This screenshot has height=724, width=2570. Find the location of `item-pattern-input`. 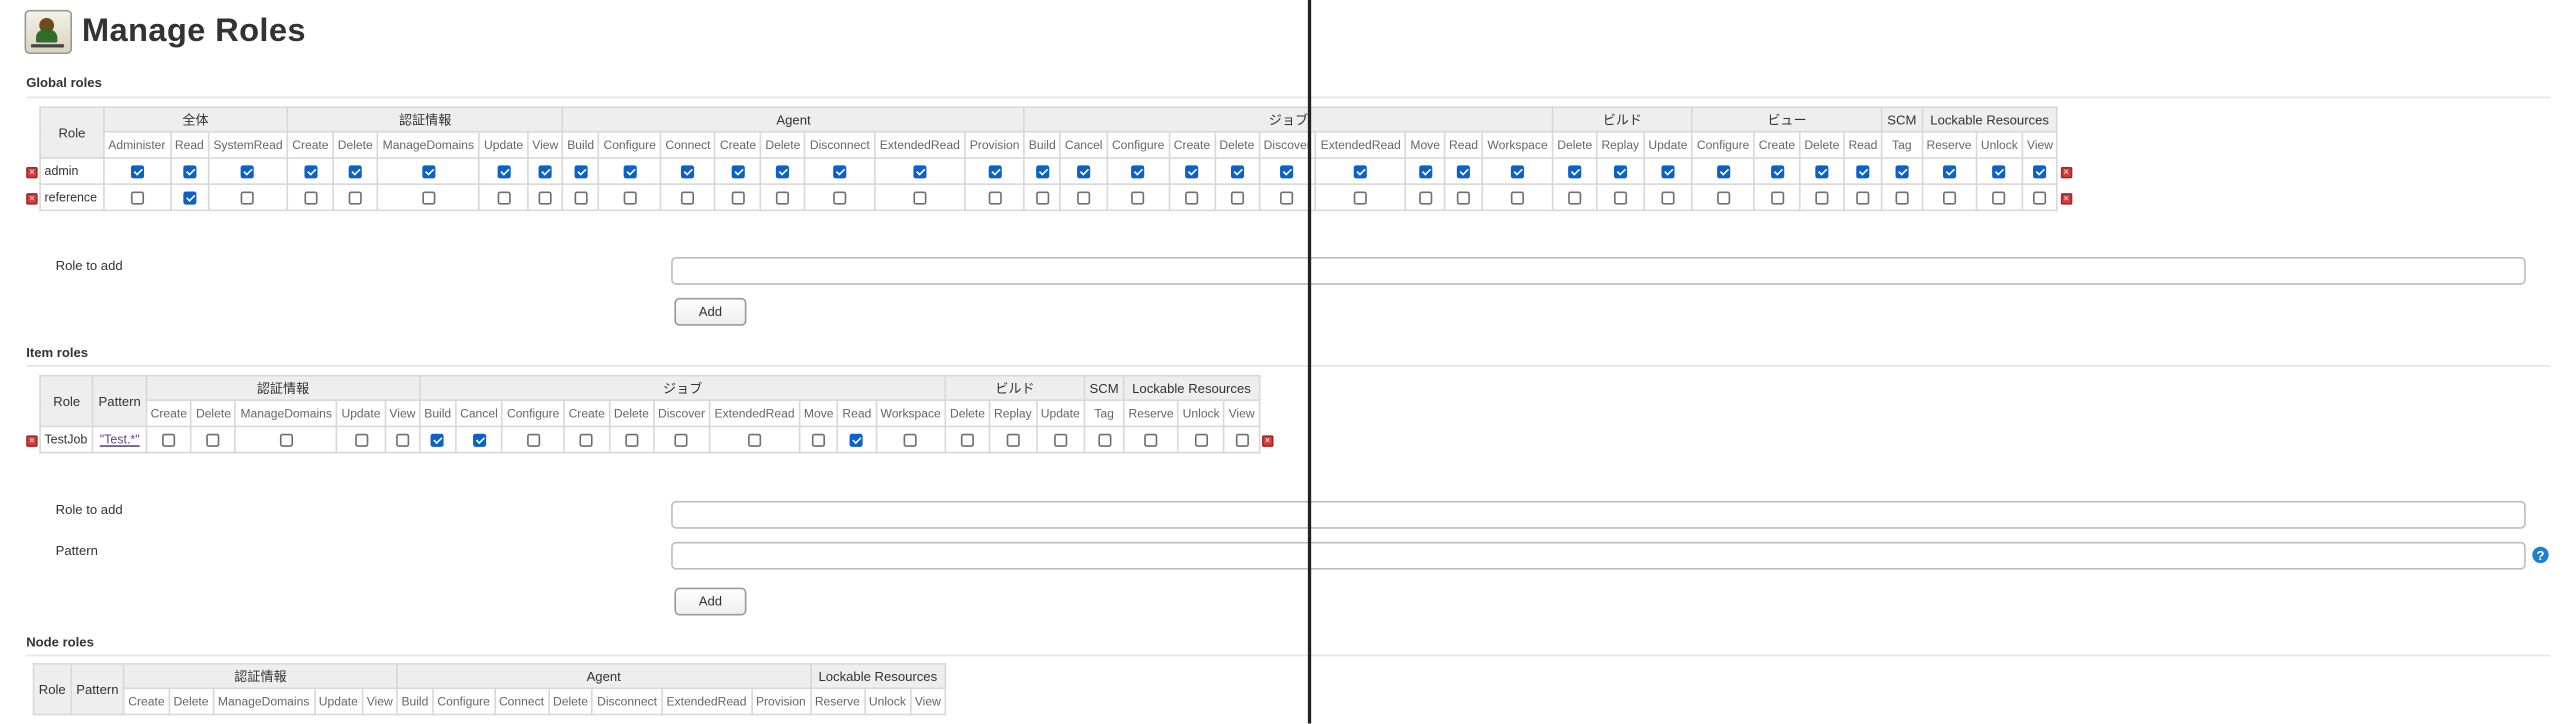

item-pattern-input is located at coordinates (1598, 555).